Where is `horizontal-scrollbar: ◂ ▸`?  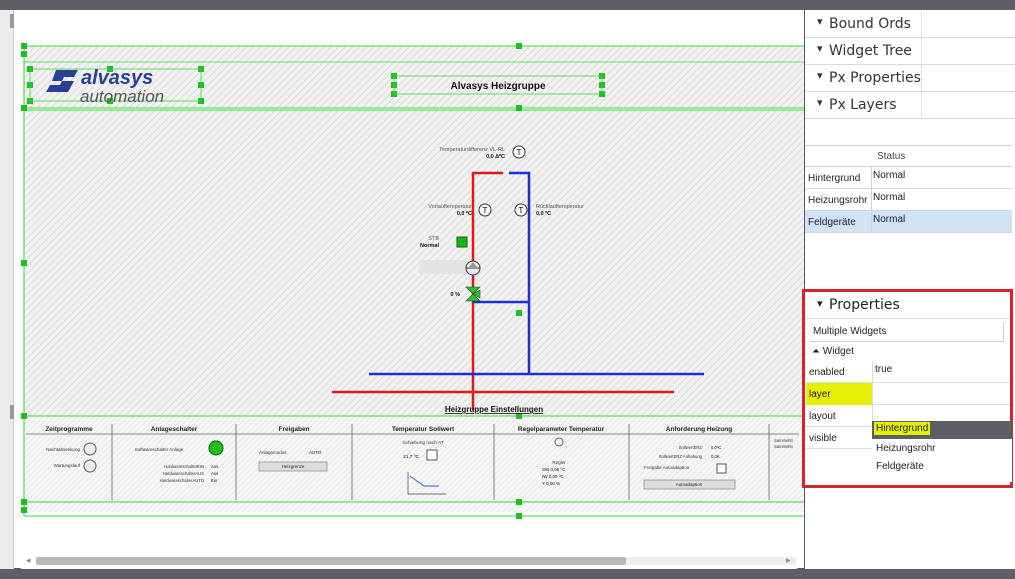 horizontal-scrollbar: ◂ ▸ is located at coordinates (409, 561).